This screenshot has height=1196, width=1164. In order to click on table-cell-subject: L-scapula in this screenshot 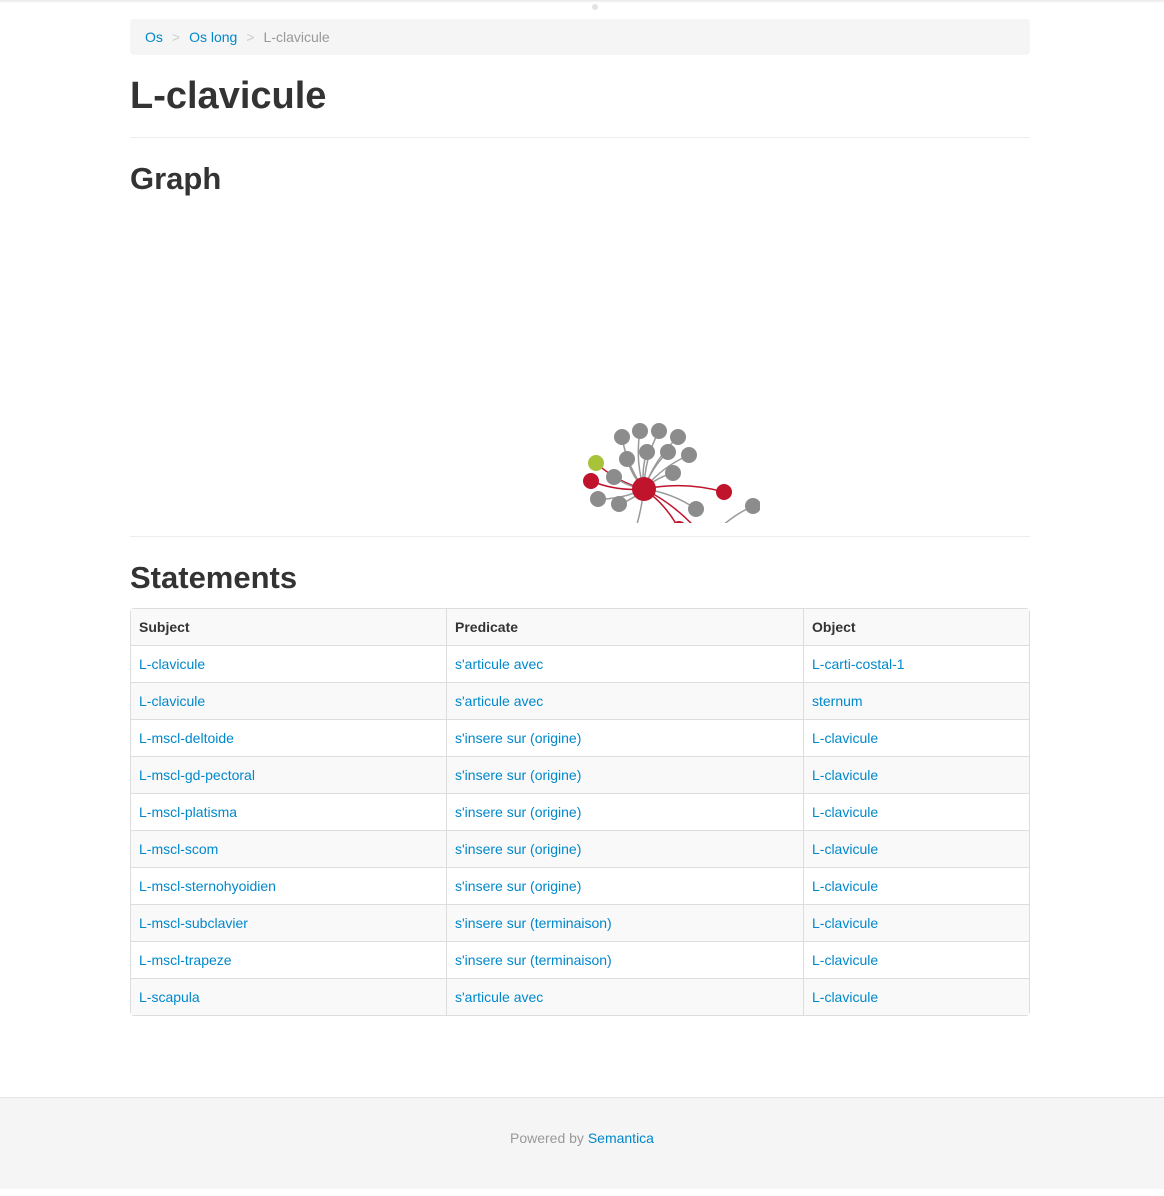, I will do `click(288, 996)`.